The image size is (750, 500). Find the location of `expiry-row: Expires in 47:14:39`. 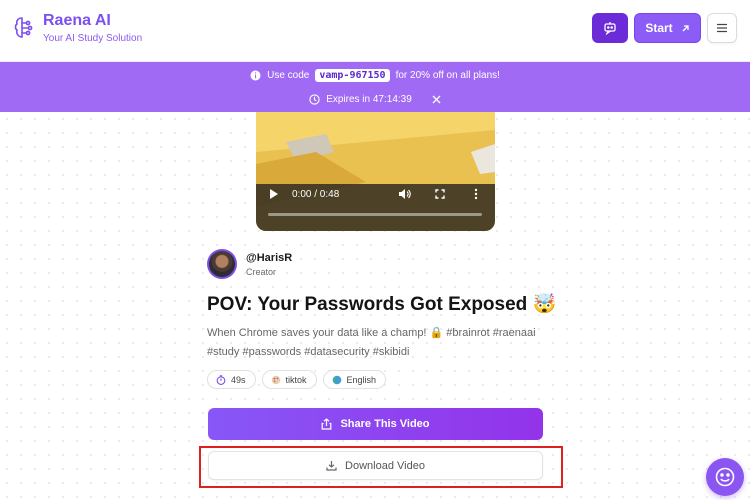

expiry-row: Expires in 47:14:39 is located at coordinates (375, 99).